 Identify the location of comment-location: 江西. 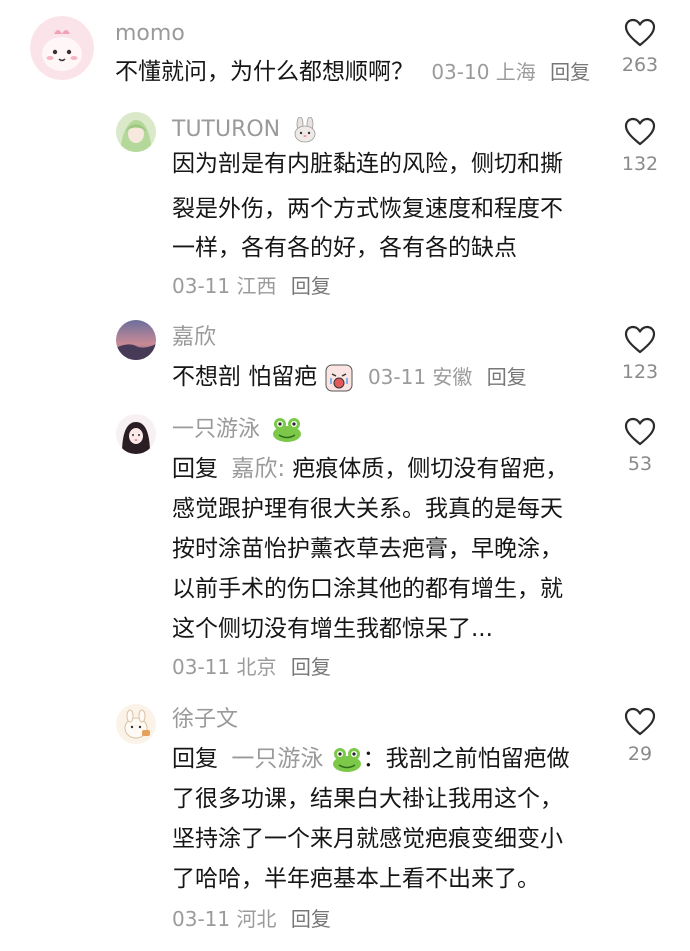
(256, 286).